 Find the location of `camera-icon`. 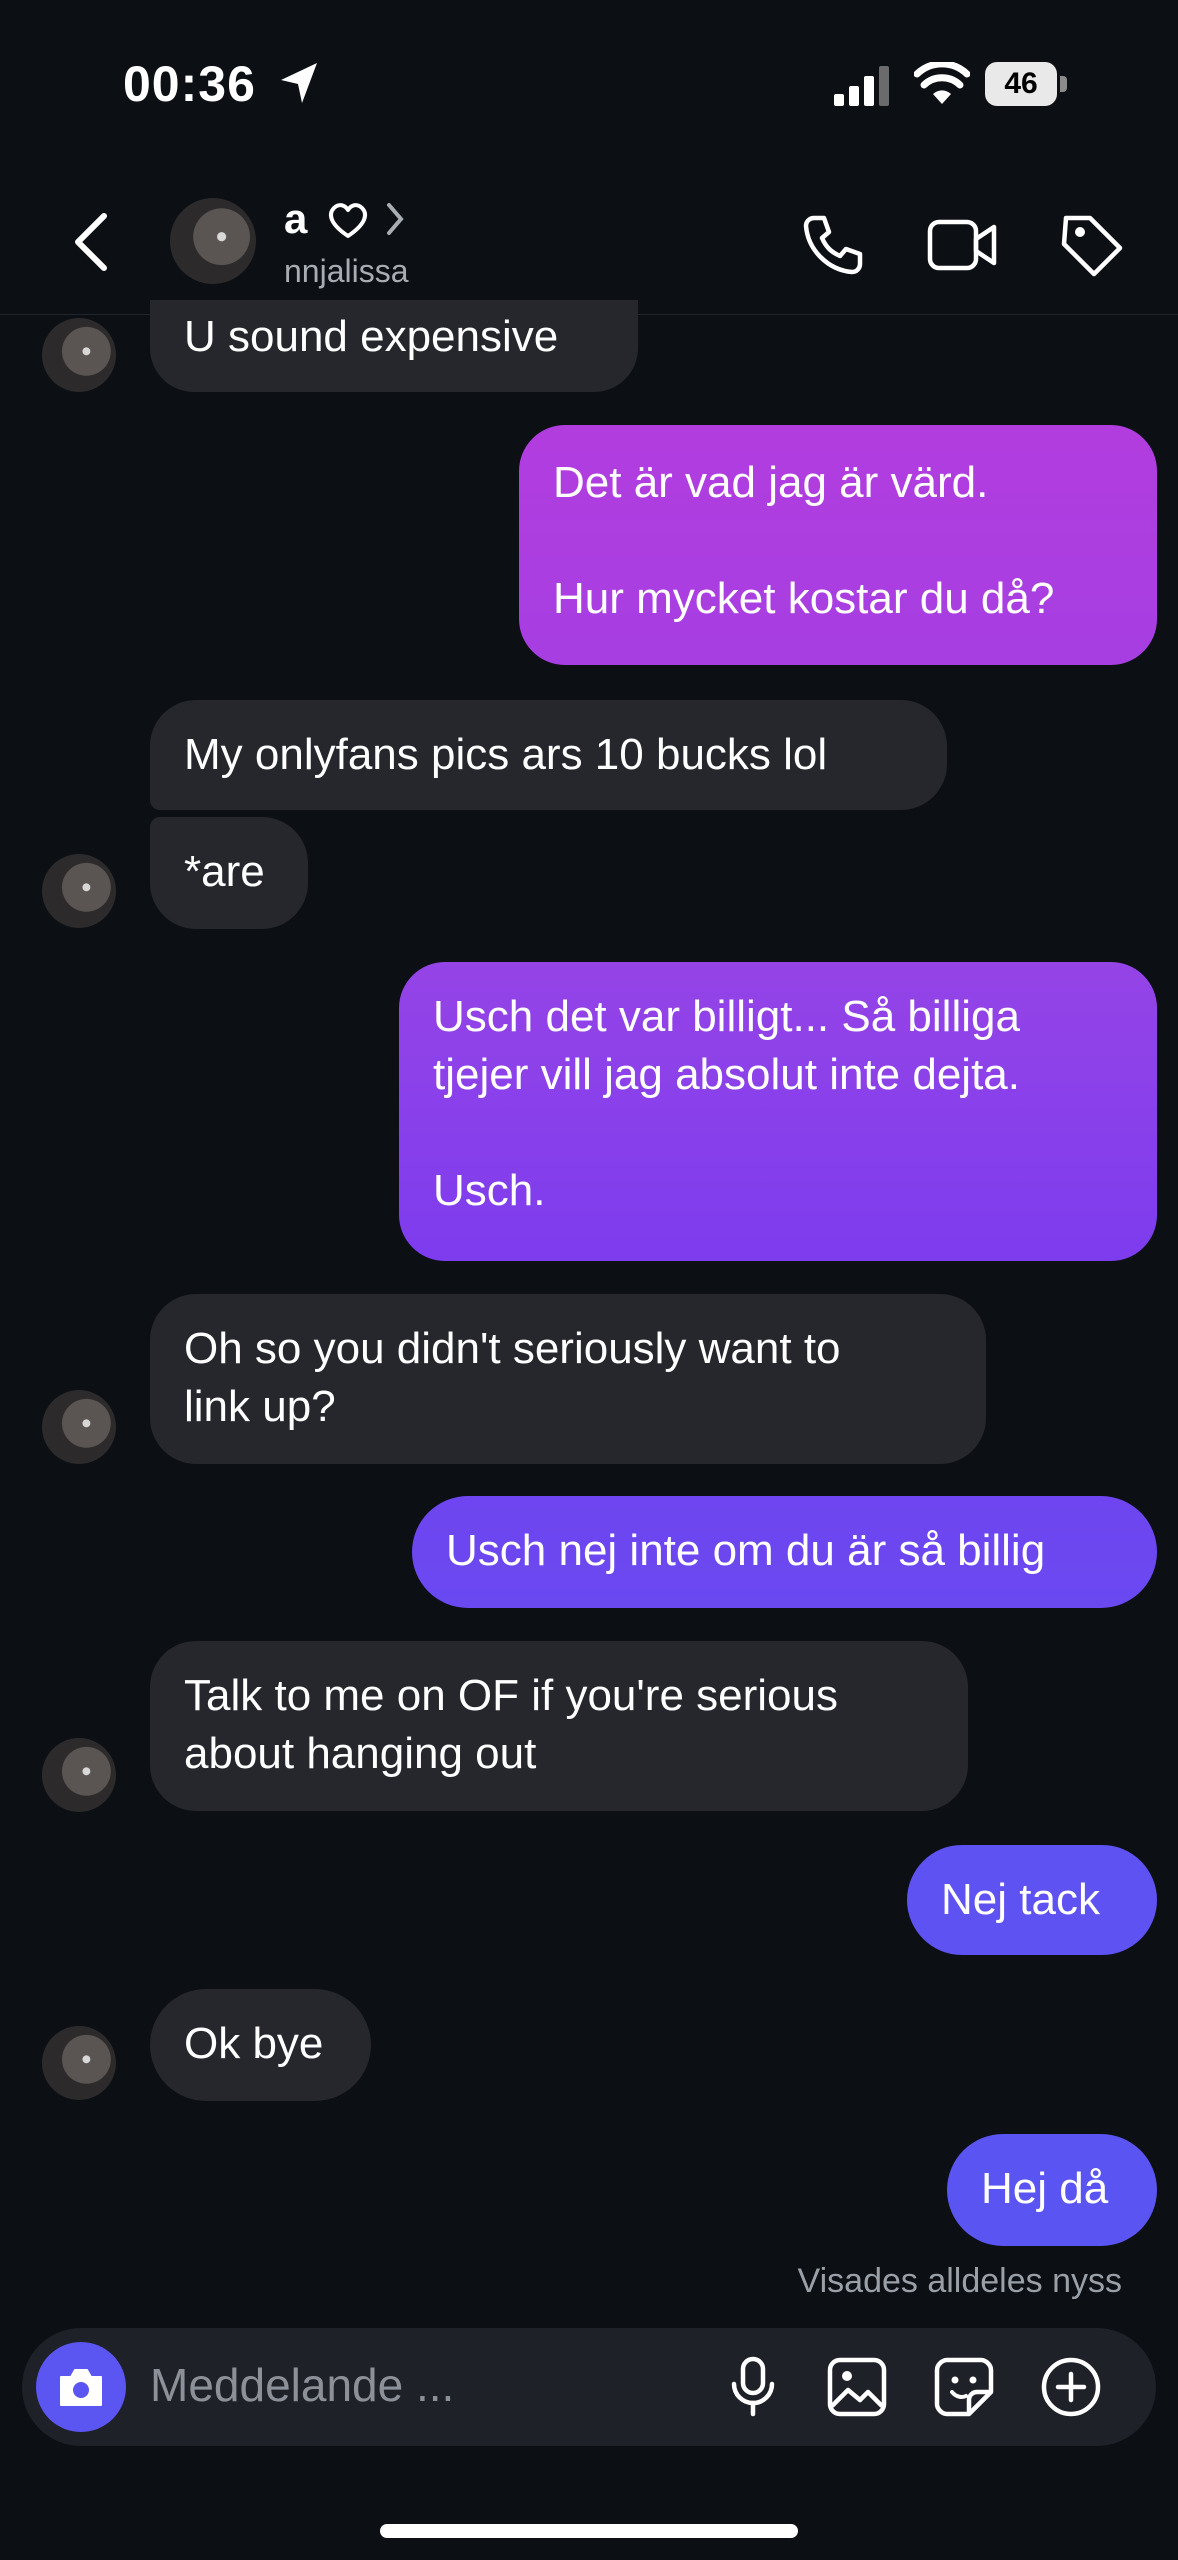

camera-icon is located at coordinates (81, 2387).